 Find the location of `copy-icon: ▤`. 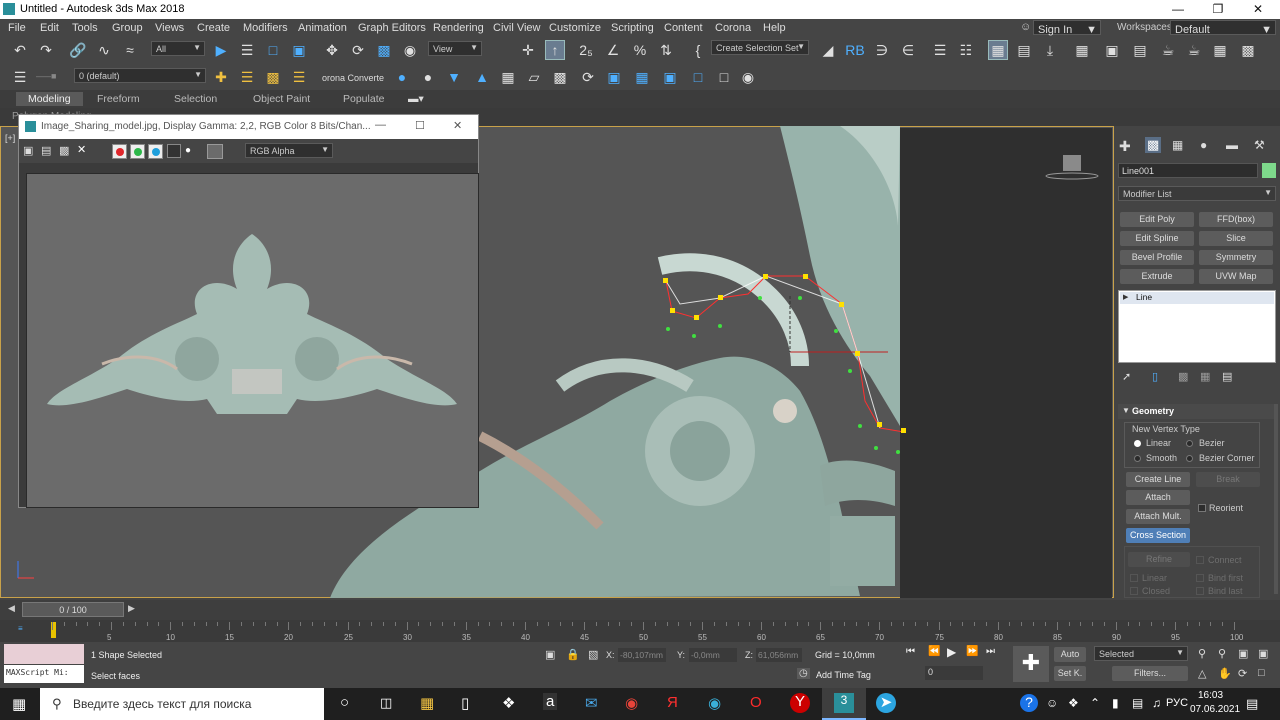

copy-icon: ▤ is located at coordinates (46, 150).